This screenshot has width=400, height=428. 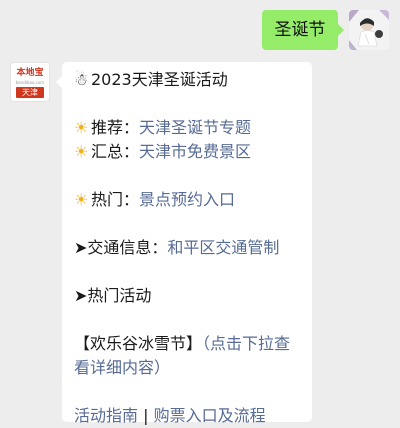 What do you see at coordinates (81, 79) in the screenshot?
I see `snowman-icon: ☃` at bounding box center [81, 79].